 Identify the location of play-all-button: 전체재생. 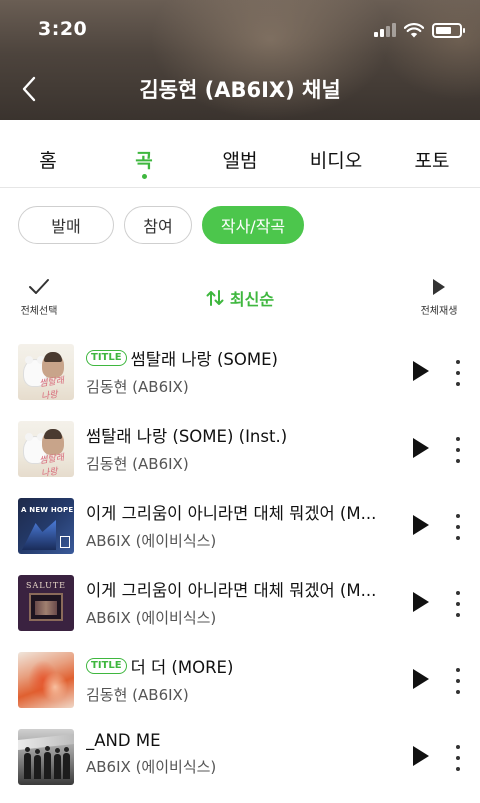
(439, 297).